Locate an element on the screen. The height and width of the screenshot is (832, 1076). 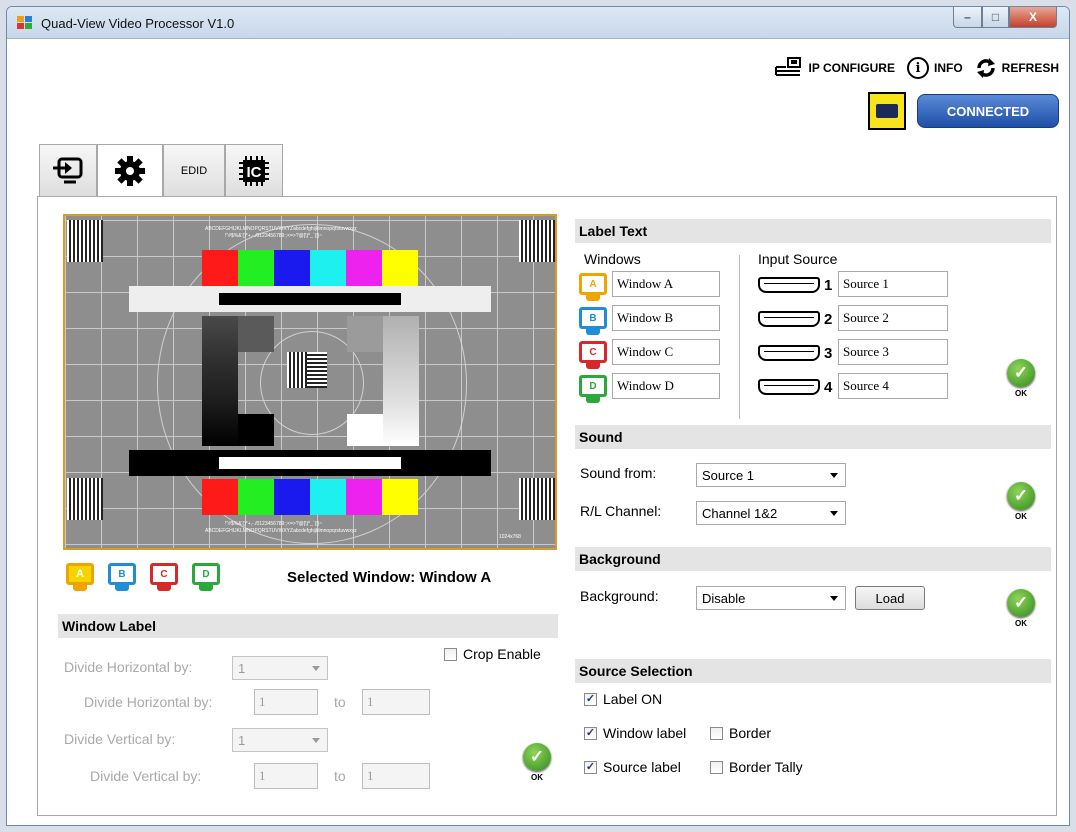
window-d-label-input: Window D is located at coordinates (666, 386).